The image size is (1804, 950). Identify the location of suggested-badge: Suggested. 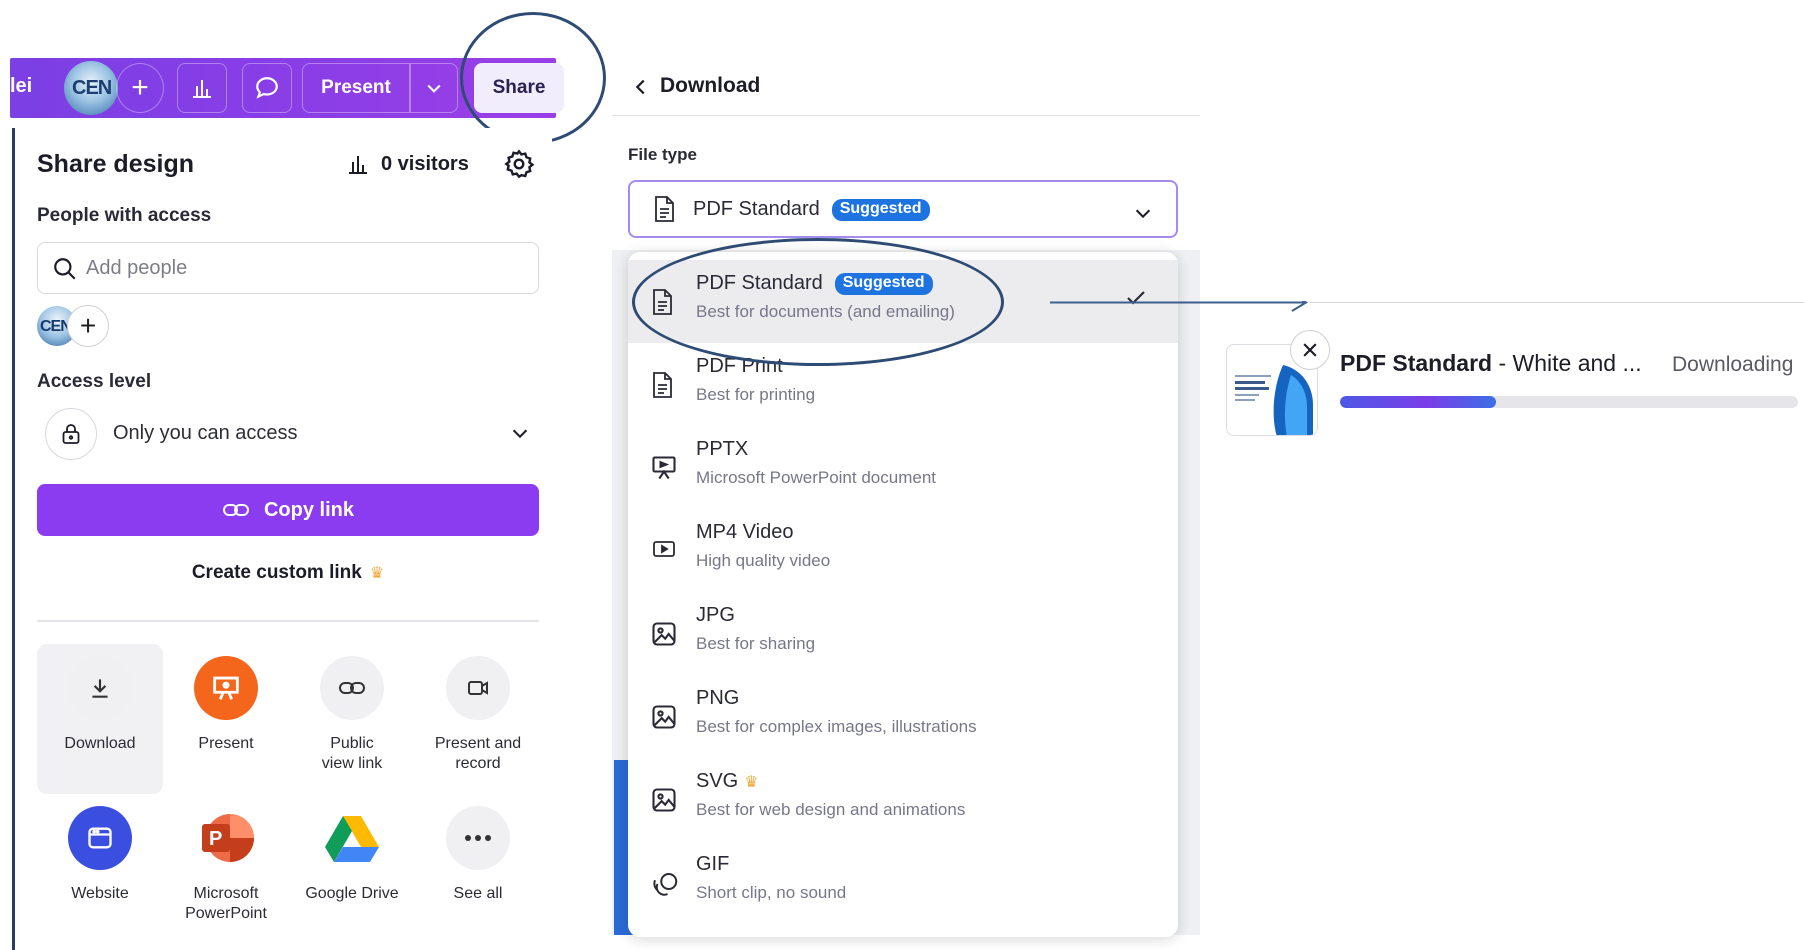
(880, 210).